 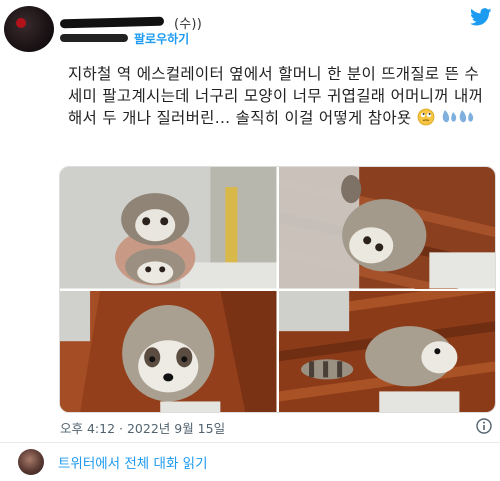 I want to click on photo-raccoon-side, so click(x=386, y=351).